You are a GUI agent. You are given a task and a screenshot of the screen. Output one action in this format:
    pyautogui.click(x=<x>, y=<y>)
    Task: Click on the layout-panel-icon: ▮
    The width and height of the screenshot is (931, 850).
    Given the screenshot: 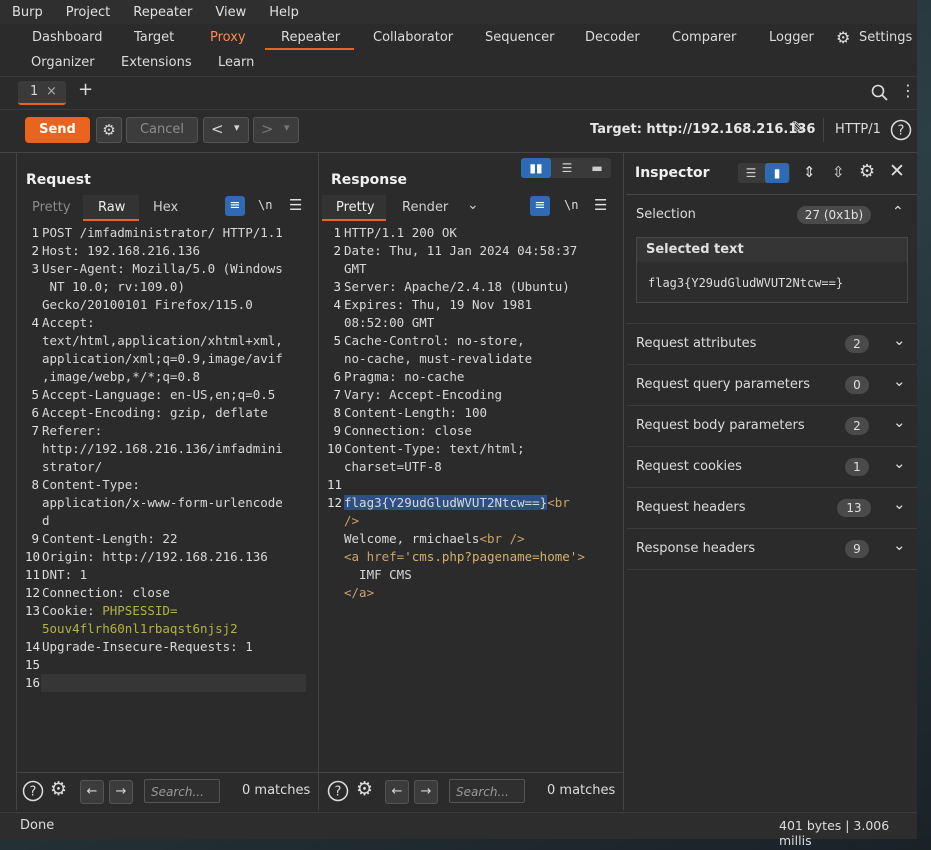 What is the action you would take?
    pyautogui.click(x=777, y=173)
    